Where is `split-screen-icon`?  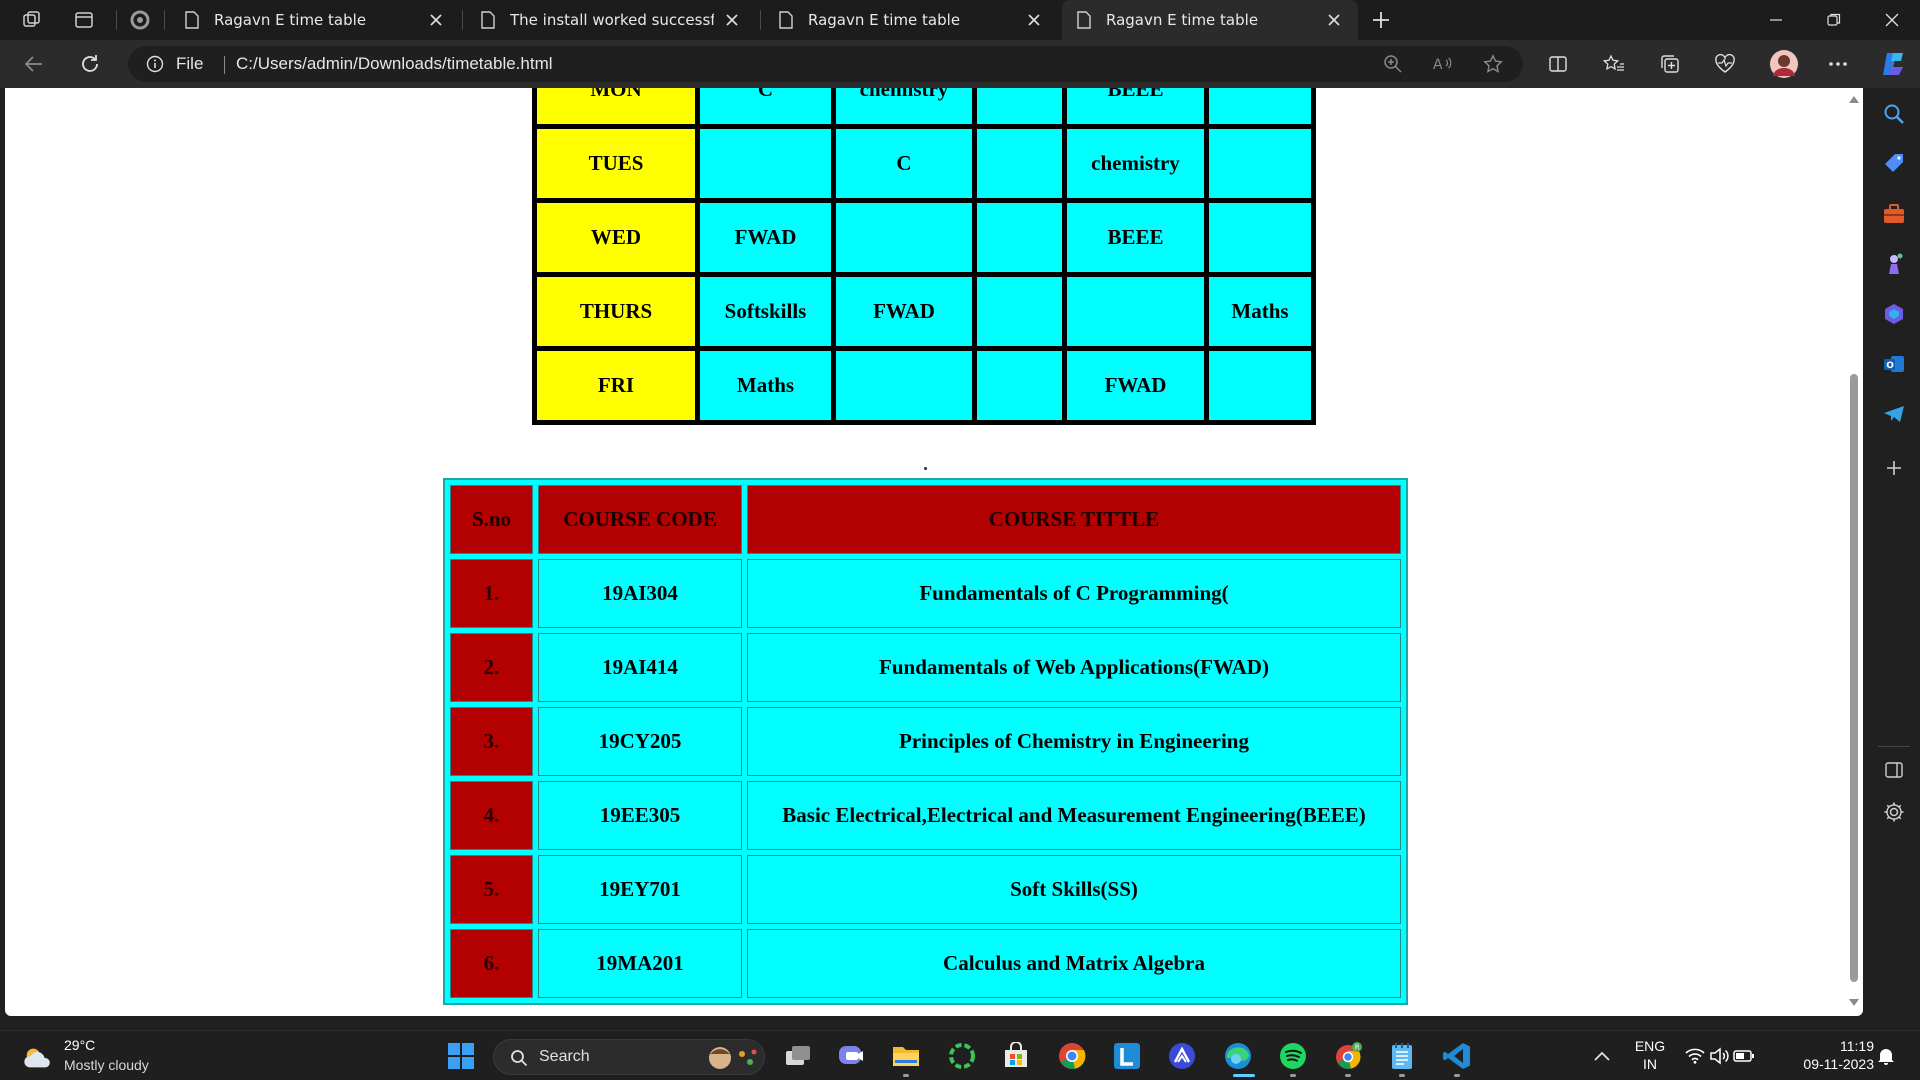 split-screen-icon is located at coordinates (1558, 64).